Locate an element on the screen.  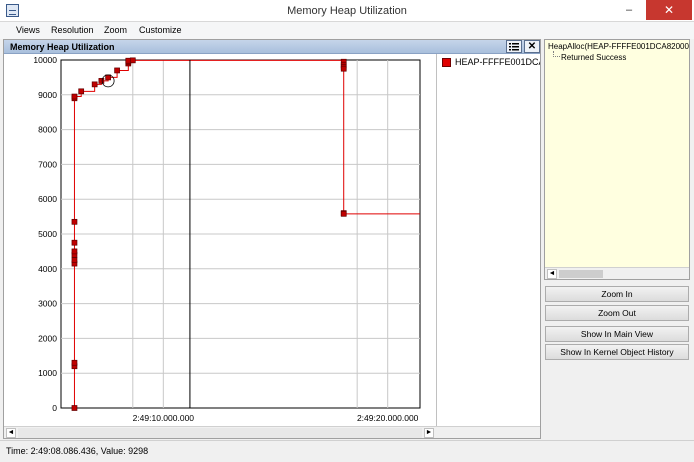
status-bar: Time: 2:49:08.086.436, Value: 9298 is located at coordinates (347, 451).